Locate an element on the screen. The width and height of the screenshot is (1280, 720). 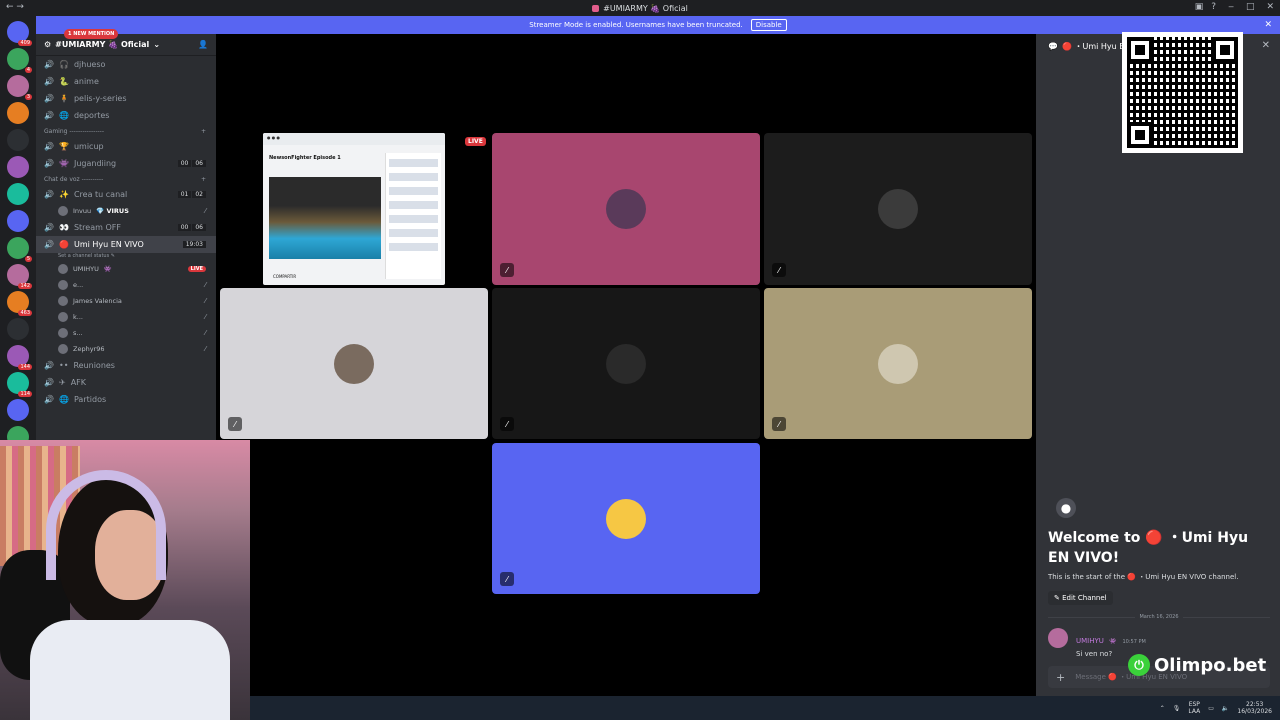
voice-user: Invuu 💎 VIRUS ⁄ is located at coordinates (126, 211).